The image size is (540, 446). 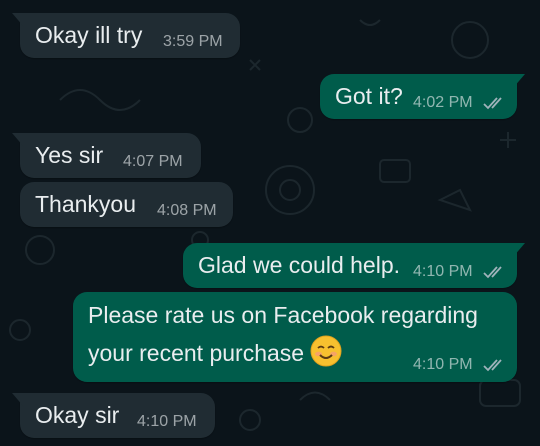 I want to click on message-bubble-incoming: Thankyou 4:08 PM, so click(x=126, y=204).